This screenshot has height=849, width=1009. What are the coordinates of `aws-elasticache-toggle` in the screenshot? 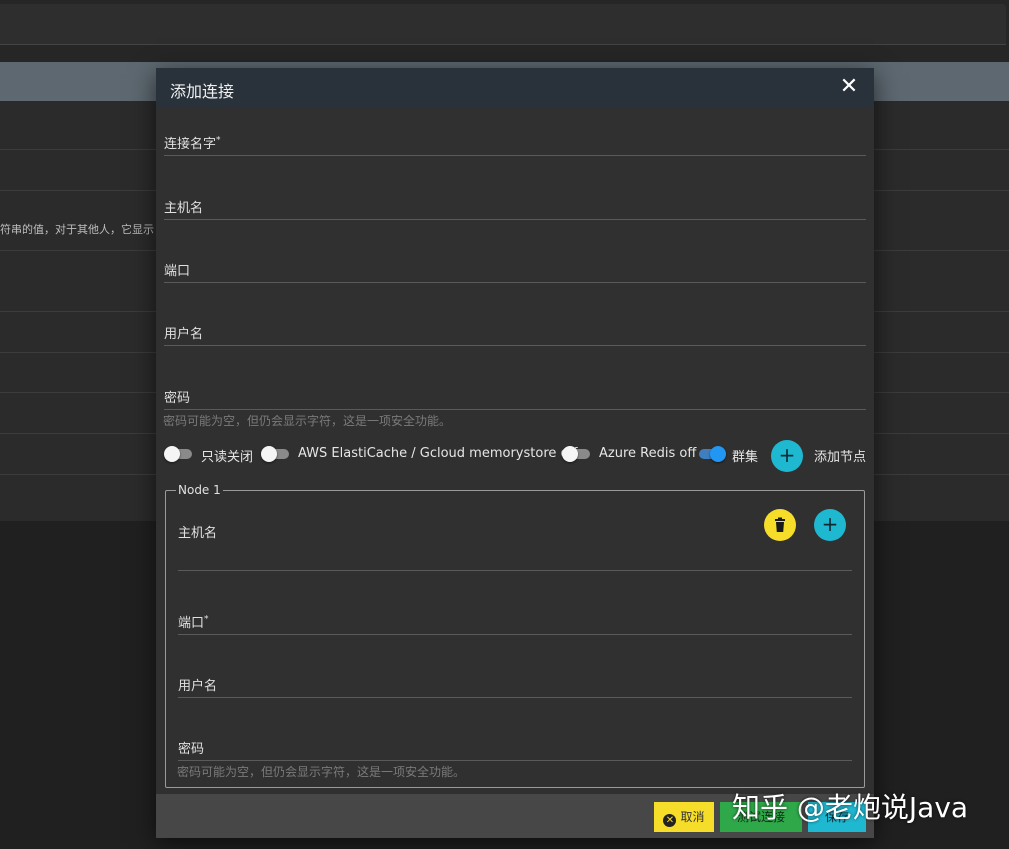 It's located at (275, 454).